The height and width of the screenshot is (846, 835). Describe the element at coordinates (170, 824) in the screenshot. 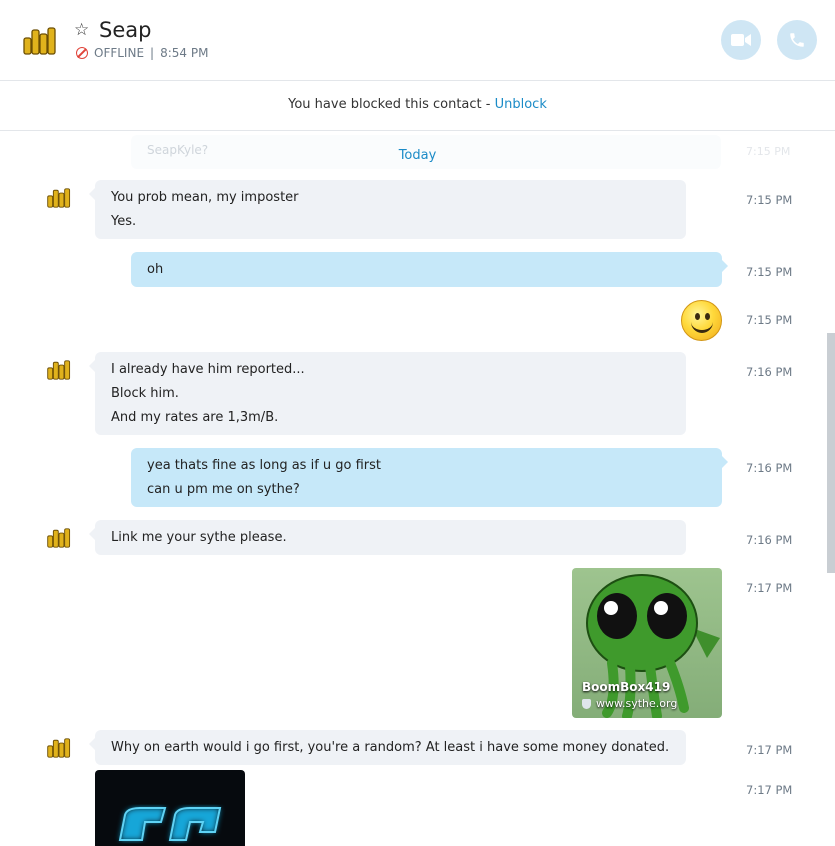

I see `glowing-logo-image` at that location.